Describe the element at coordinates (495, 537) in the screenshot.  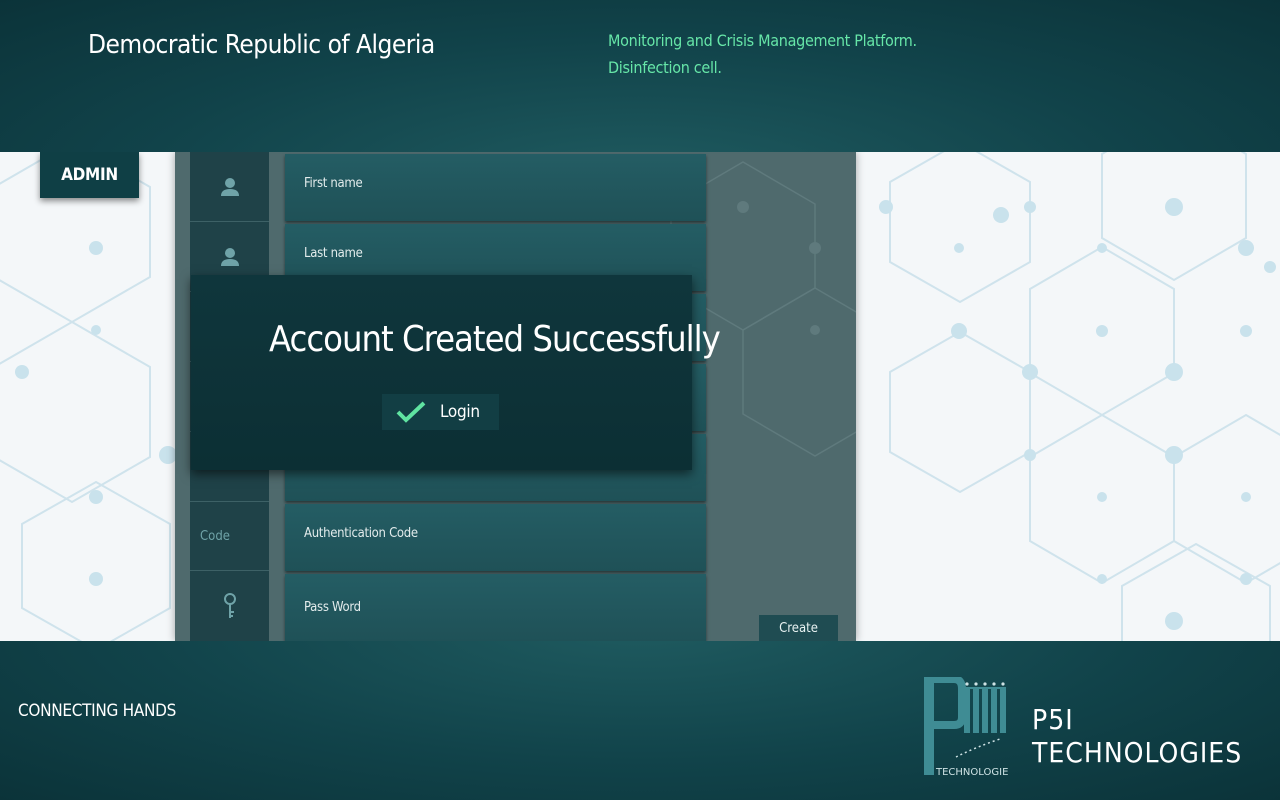
I see `authentication-code-field: Authentication Code` at that location.